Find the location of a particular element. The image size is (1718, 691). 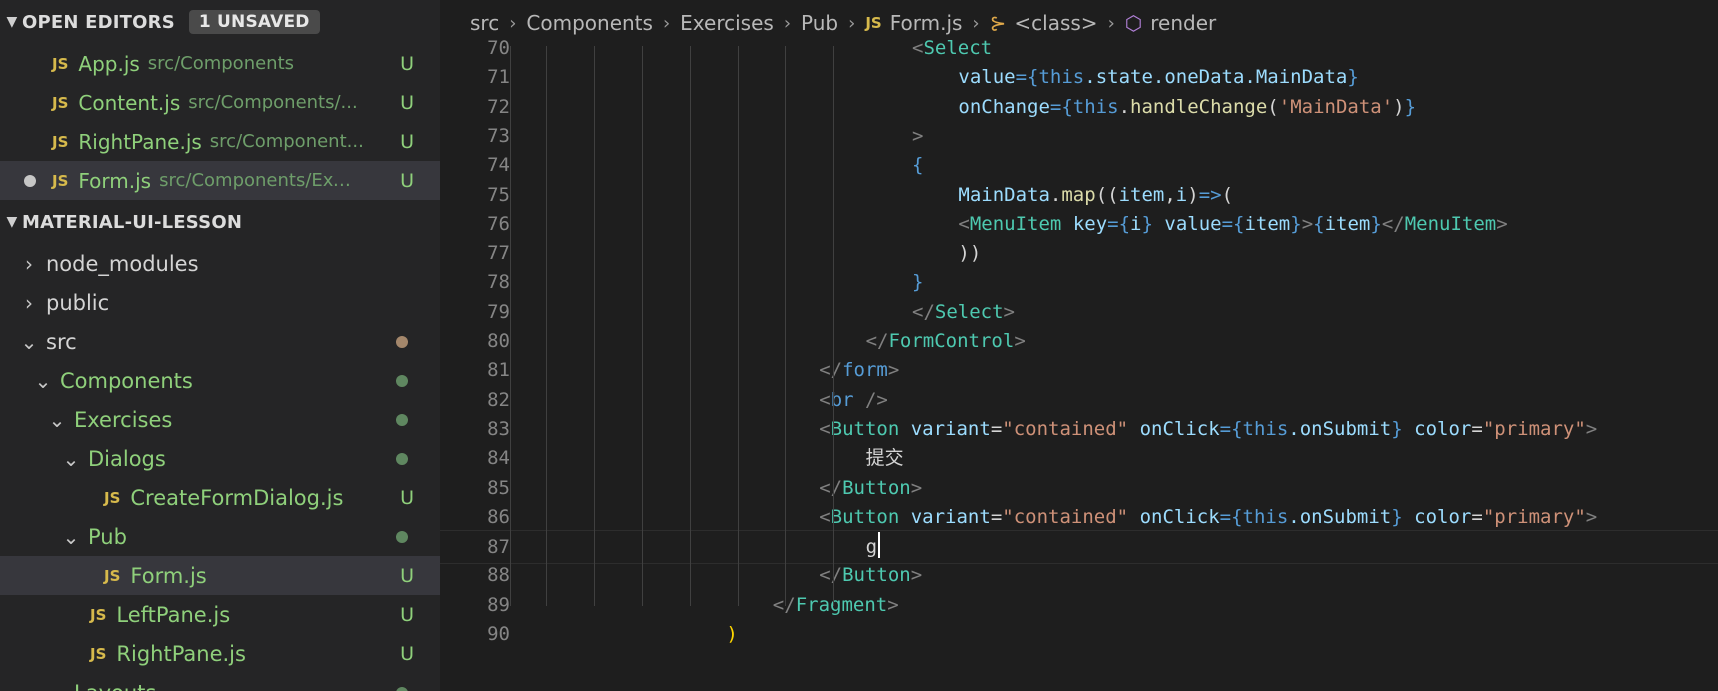

line-number: 89 is located at coordinates (498, 604).